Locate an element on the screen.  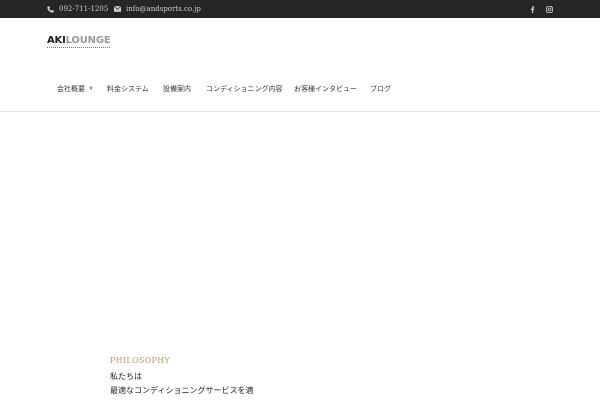
site-logo: AKILOUNGE is located at coordinates (80, 43).